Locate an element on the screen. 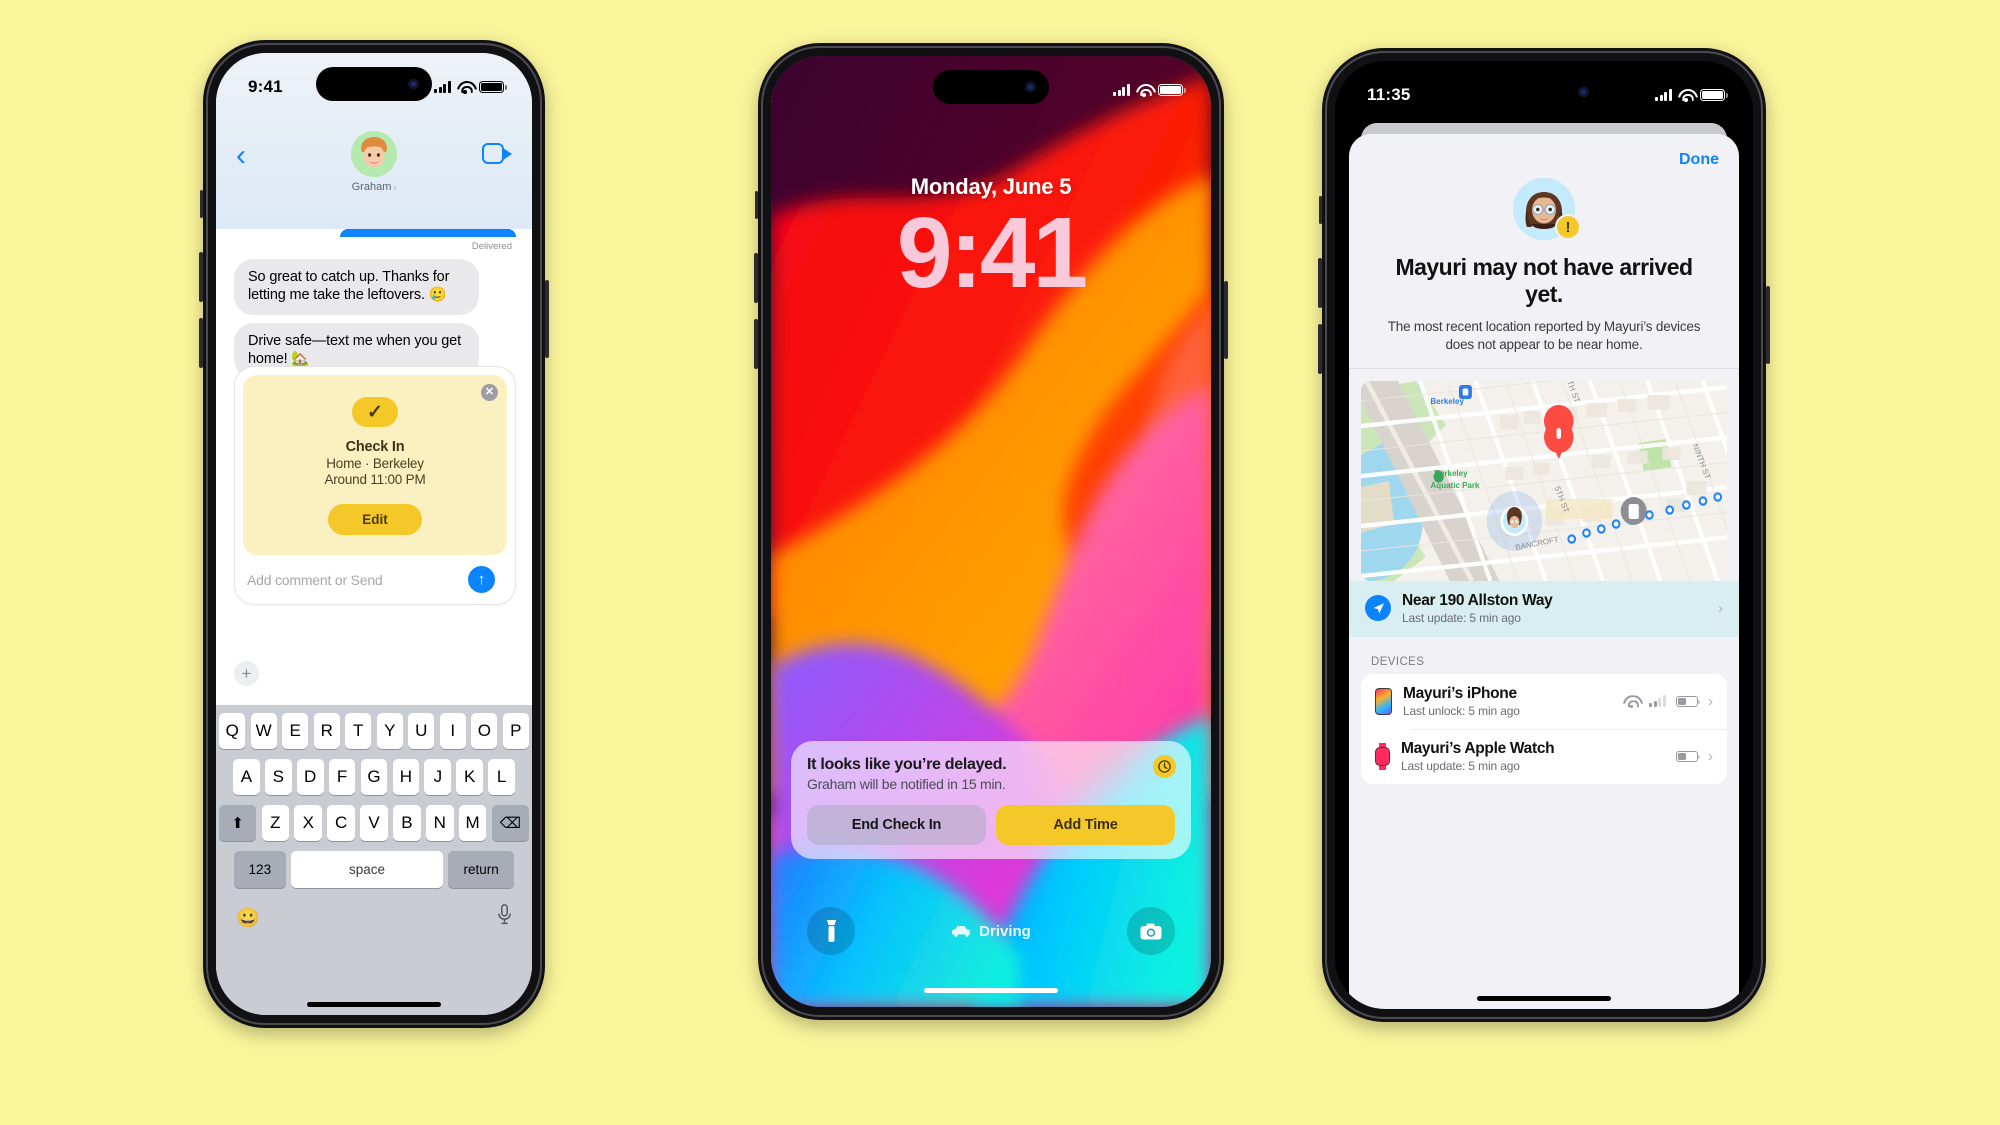 The height and width of the screenshot is (1125, 2000). close-icon: ✕ is located at coordinates (489, 392).